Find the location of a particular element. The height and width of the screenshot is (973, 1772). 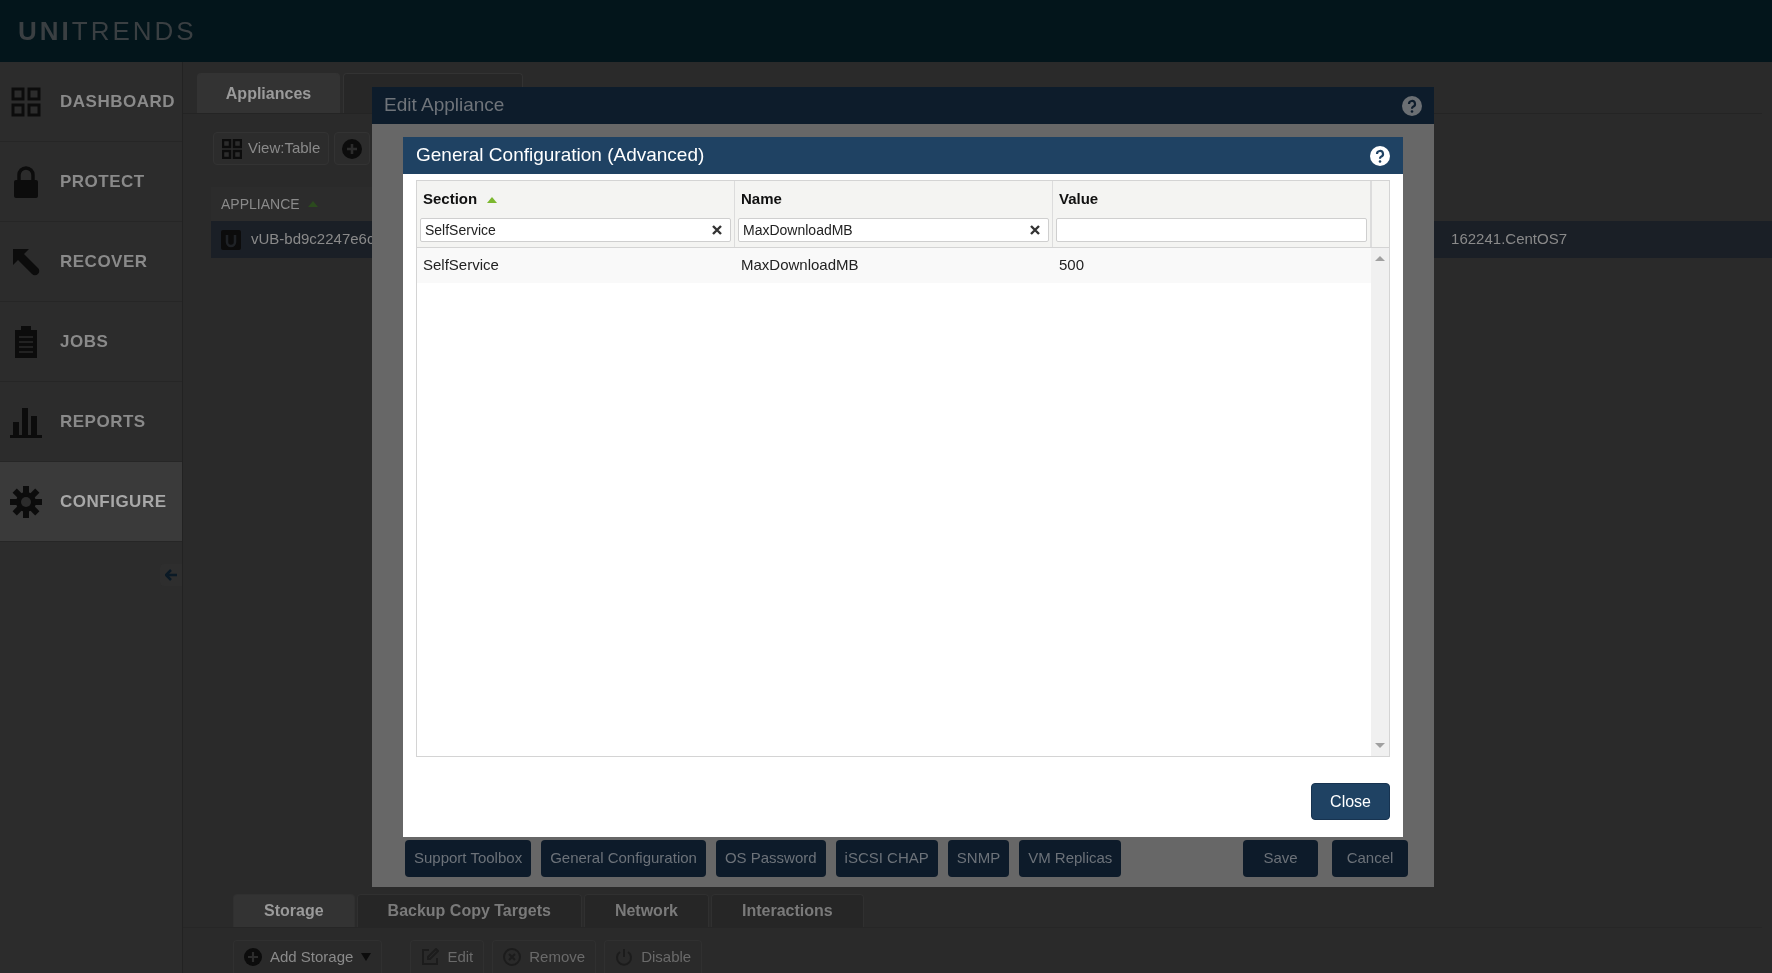

table-cell-text: SelfService is located at coordinates (461, 265).